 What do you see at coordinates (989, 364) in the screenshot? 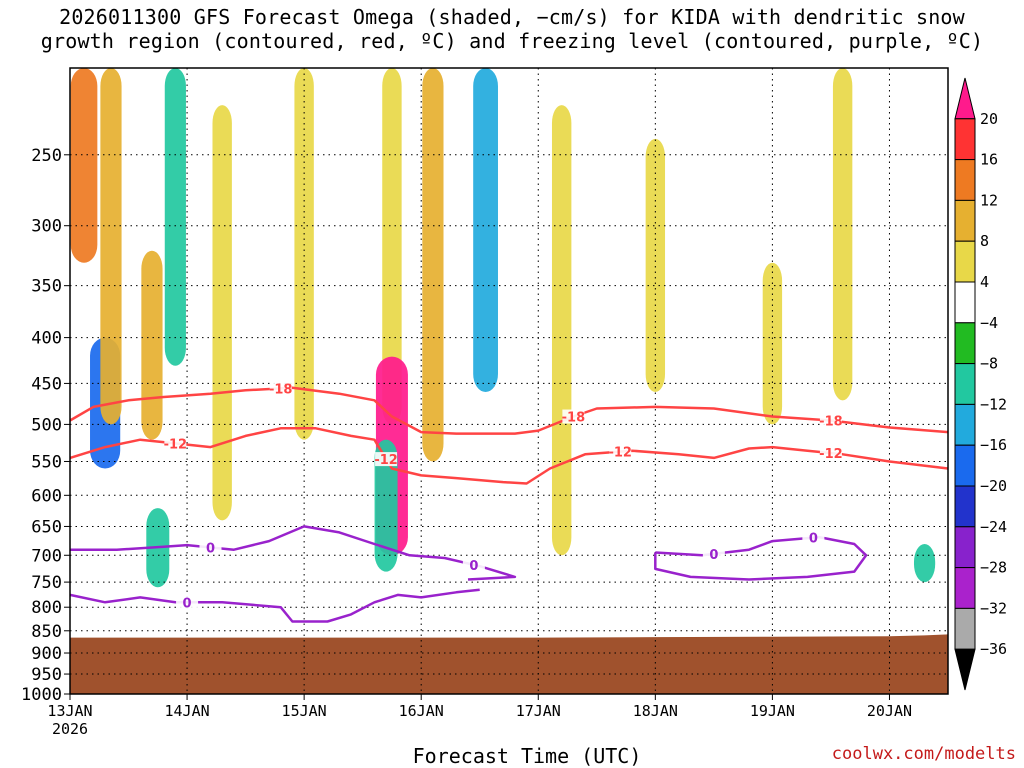
I see `colorbar-label: −8` at bounding box center [989, 364].